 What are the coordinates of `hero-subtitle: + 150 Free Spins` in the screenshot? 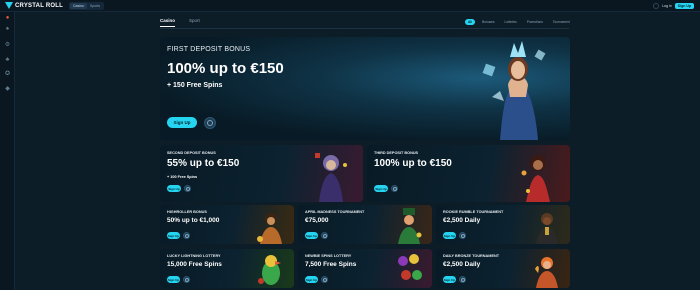 It's located at (195, 85).